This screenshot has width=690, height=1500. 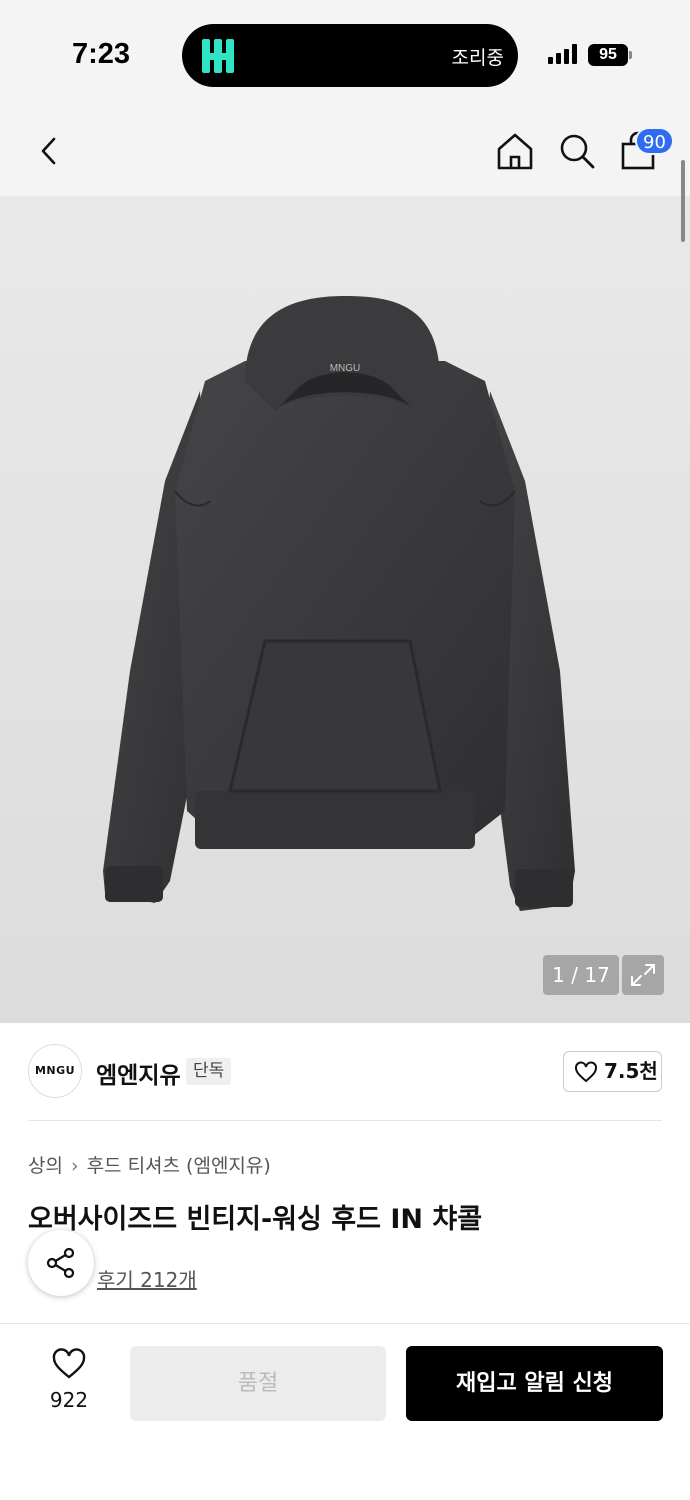 What do you see at coordinates (147, 1278) in the screenshot?
I see `reviews-link: 후기 212개` at bounding box center [147, 1278].